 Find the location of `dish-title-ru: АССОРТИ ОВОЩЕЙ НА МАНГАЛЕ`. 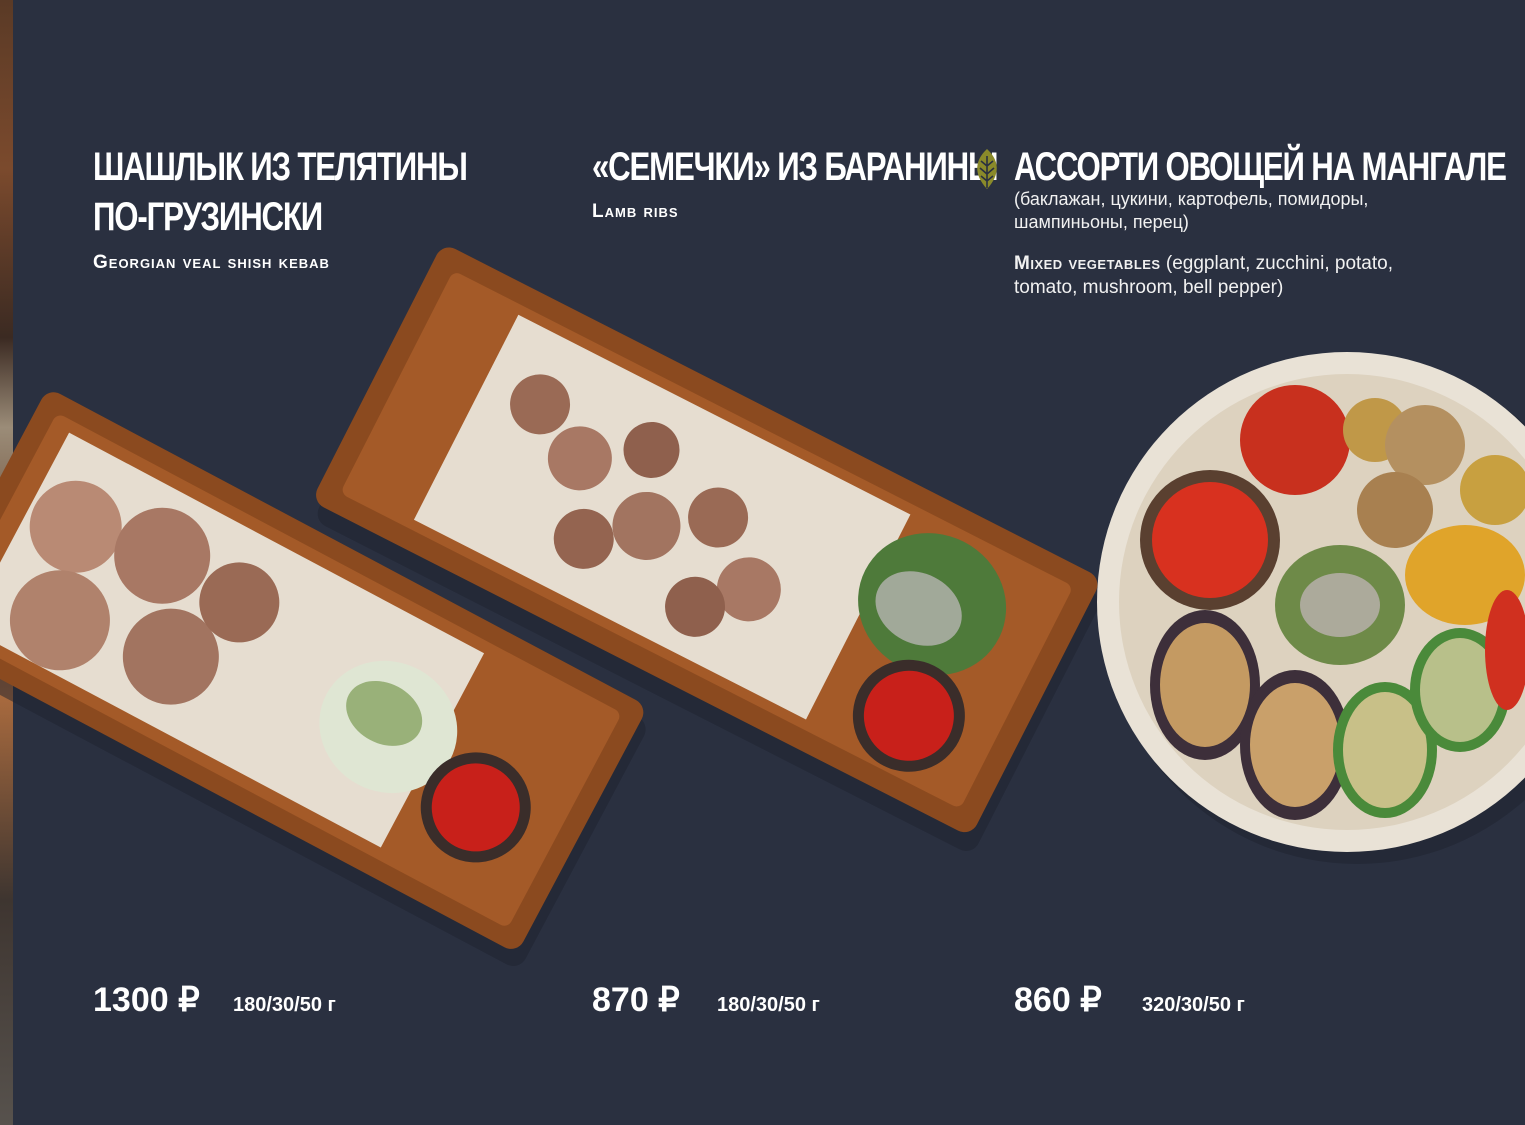

dish-title-ru: АССОРТИ ОВОЩЕЙ НА МАНГАЛЕ is located at coordinates (1260, 167).